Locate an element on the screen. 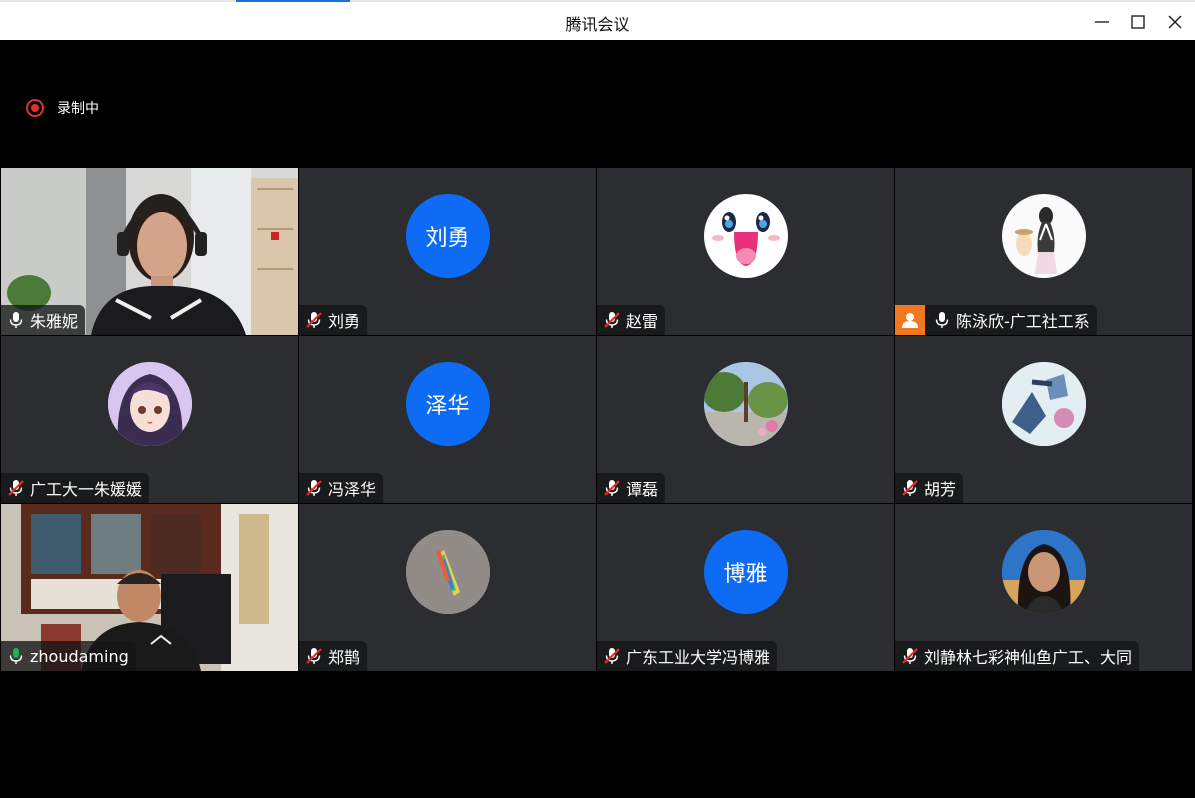  stickers-photo-icon is located at coordinates (1043, 404).